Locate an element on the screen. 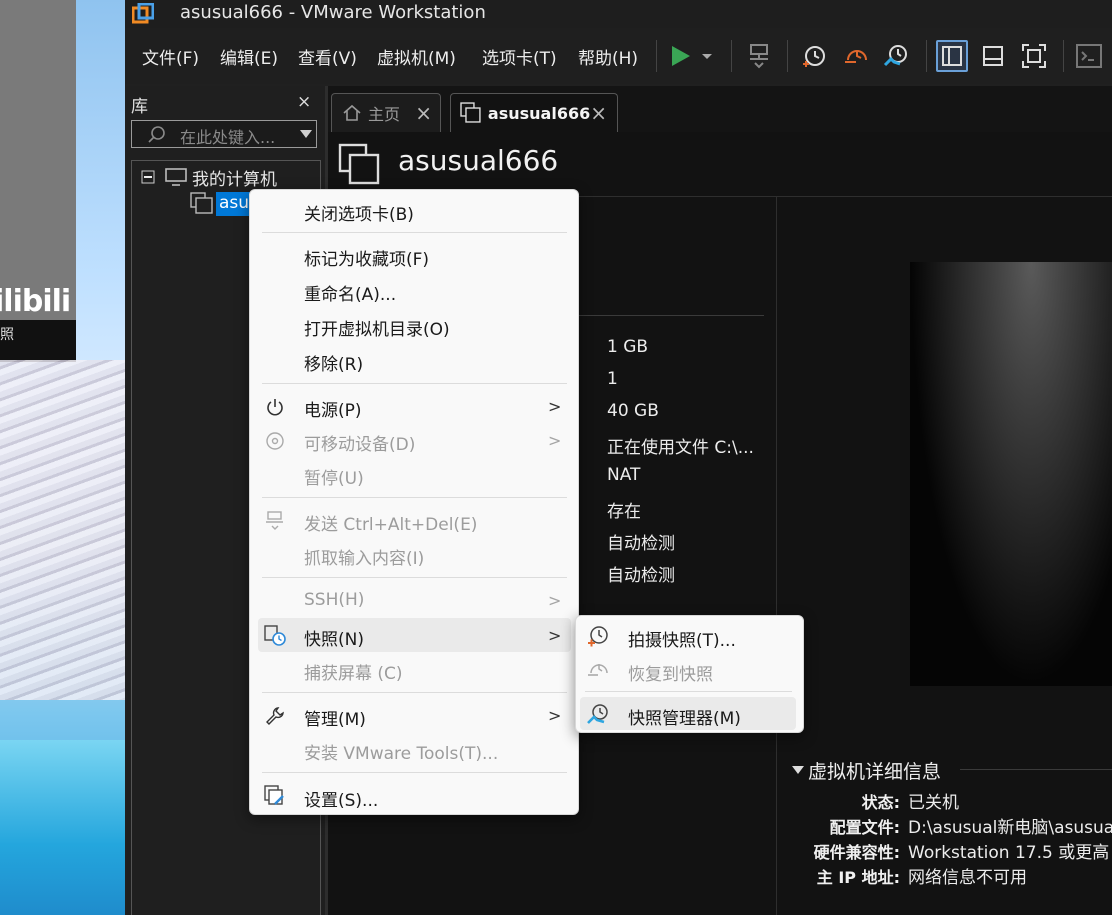  divider is located at coordinates (671, 315).